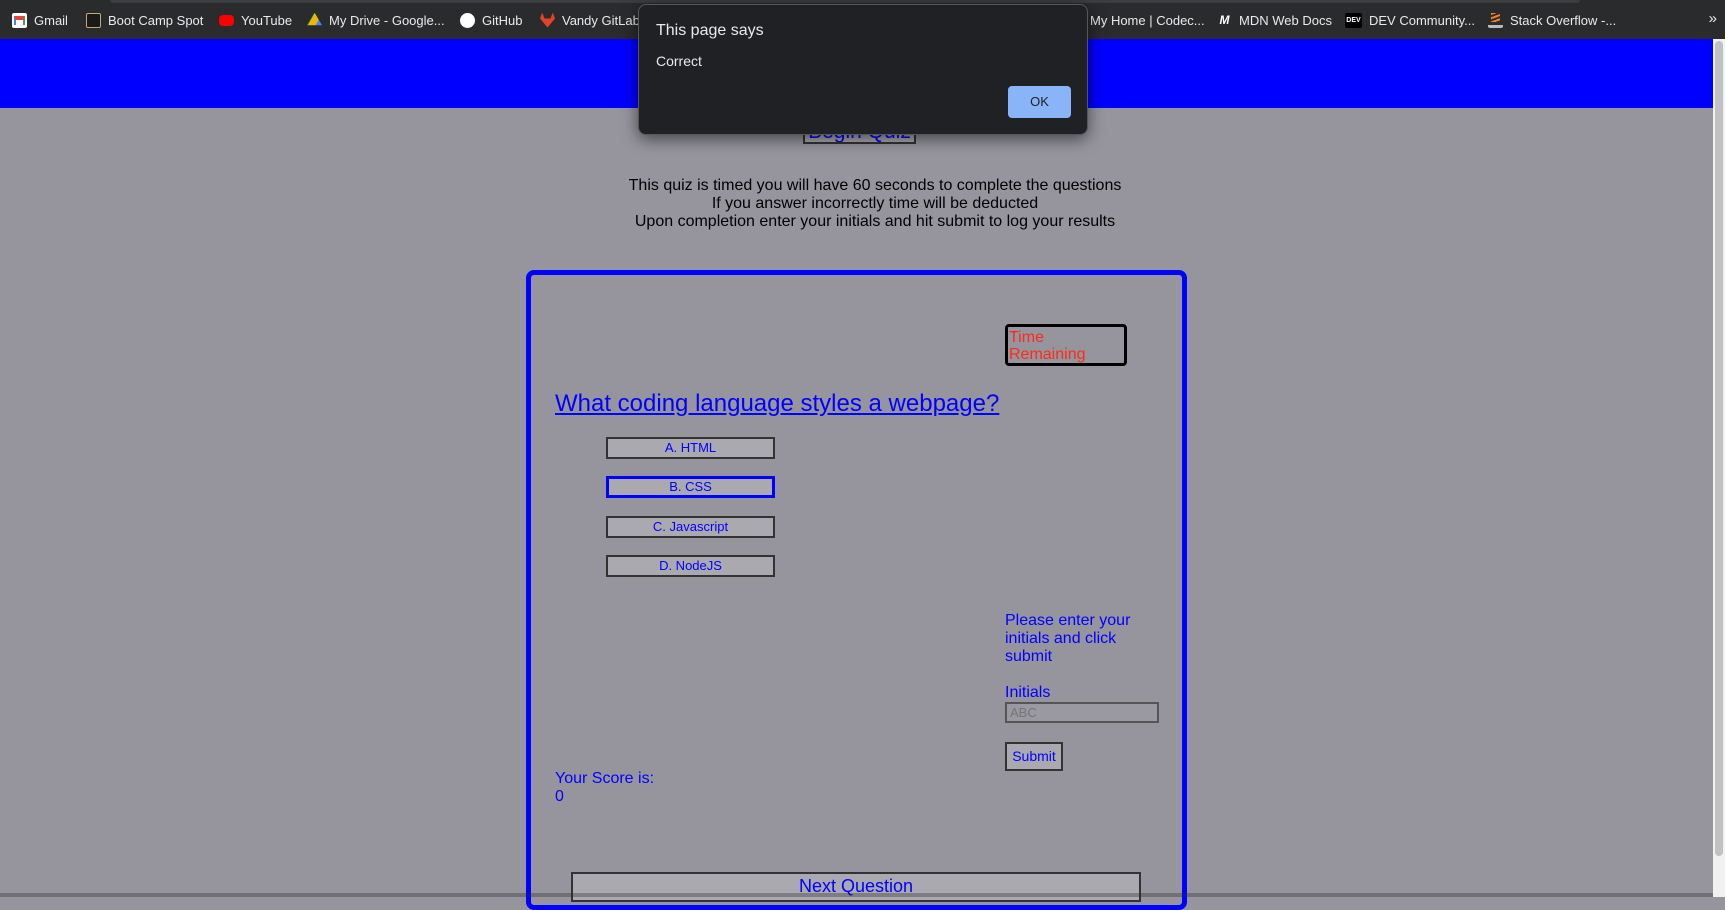 This screenshot has height=910, width=1725. What do you see at coordinates (856, 887) in the screenshot?
I see `next-question-button: Next Question` at bounding box center [856, 887].